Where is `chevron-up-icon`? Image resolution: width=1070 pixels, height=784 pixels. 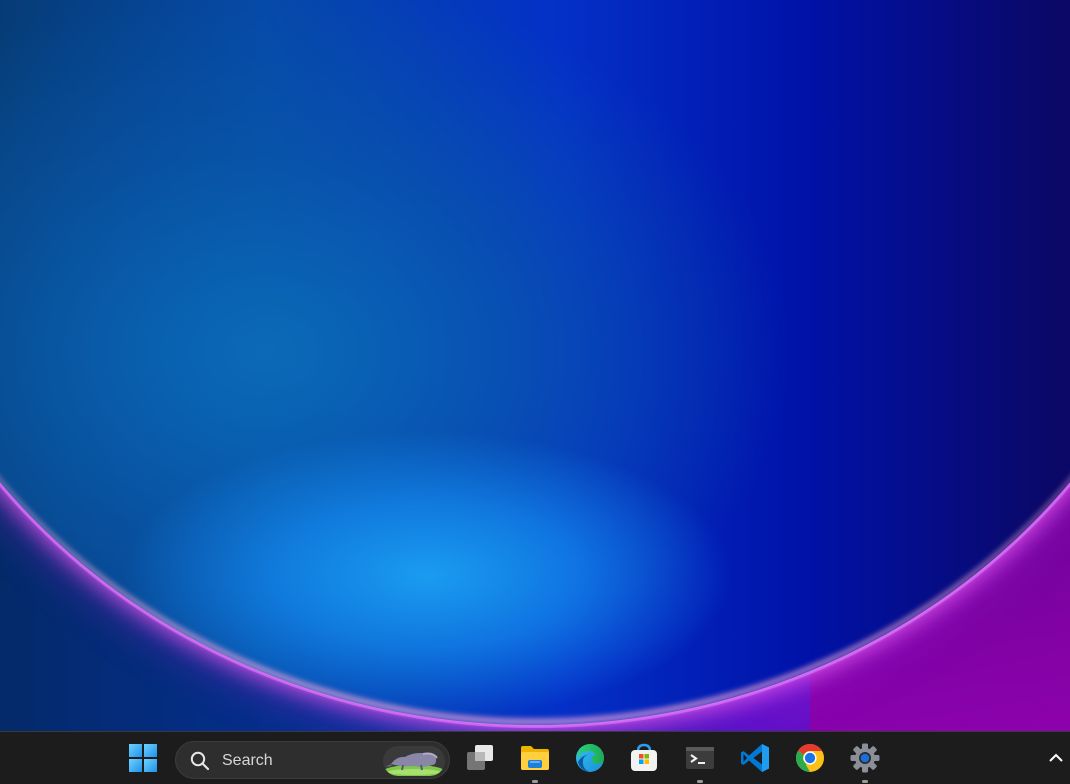
chevron-up-icon is located at coordinates (1056, 757).